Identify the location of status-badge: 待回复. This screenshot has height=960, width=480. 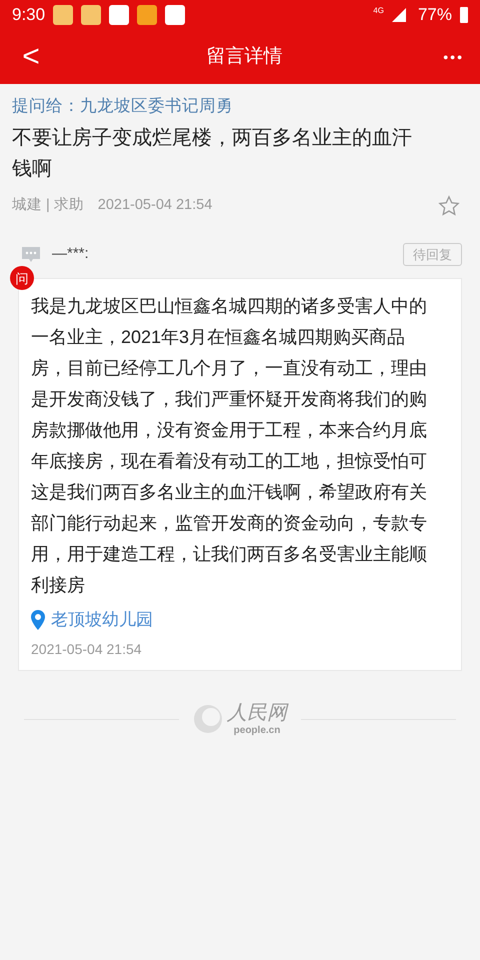
(432, 254).